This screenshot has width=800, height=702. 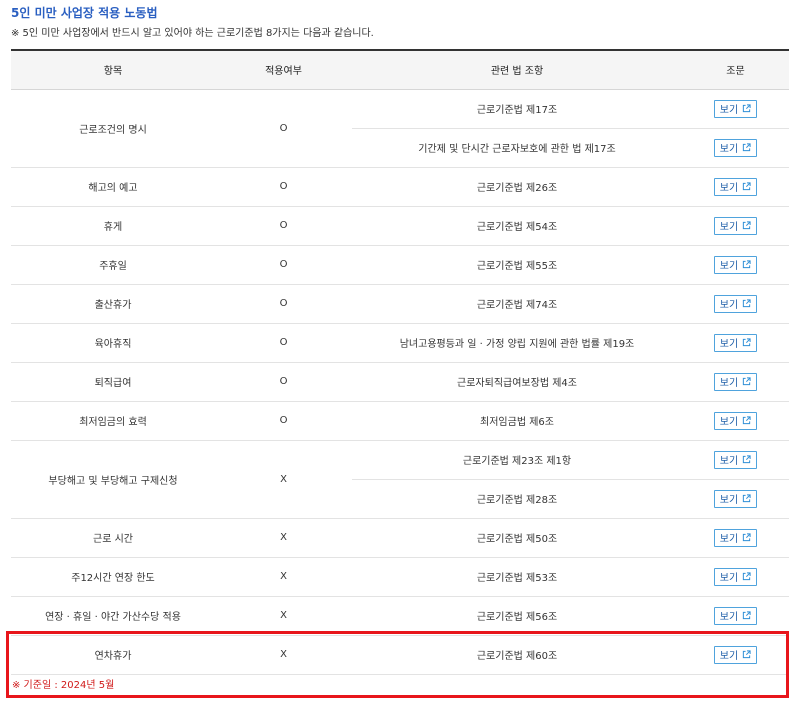 What do you see at coordinates (63, 685) in the screenshot?
I see `reference-date-note: ※ 기준일 : 2024년 5월` at bounding box center [63, 685].